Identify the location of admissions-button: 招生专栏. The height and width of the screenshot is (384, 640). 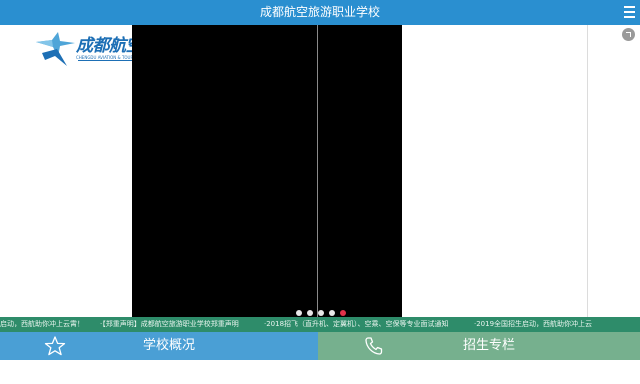
(521, 346).